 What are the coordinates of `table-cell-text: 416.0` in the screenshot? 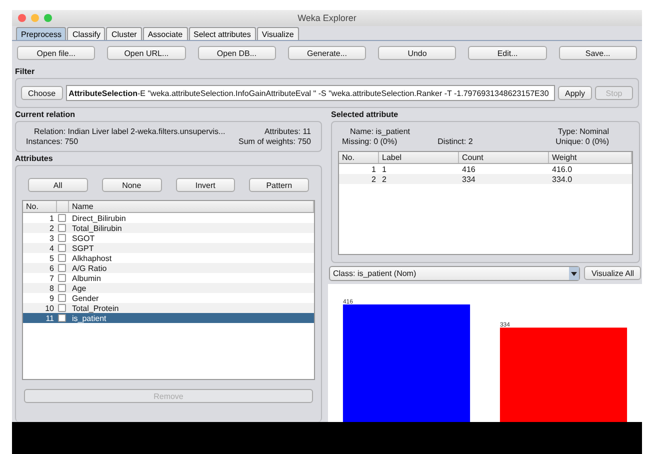 It's located at (562, 169).